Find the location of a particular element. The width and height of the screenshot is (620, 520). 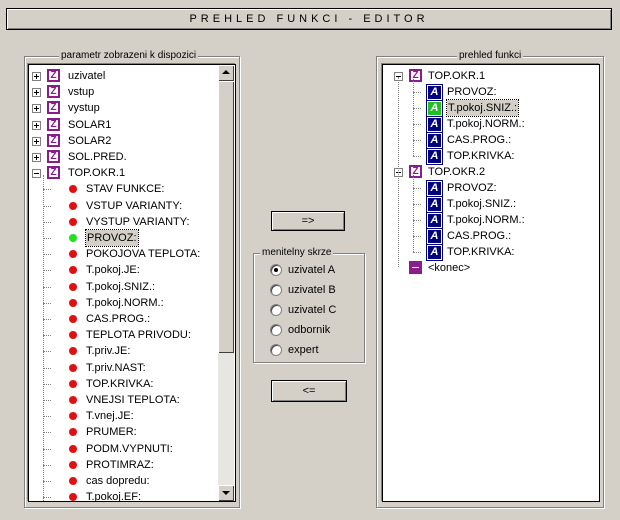

tree-child-label: TEPLOTA PRIVODU: is located at coordinates (138, 335).